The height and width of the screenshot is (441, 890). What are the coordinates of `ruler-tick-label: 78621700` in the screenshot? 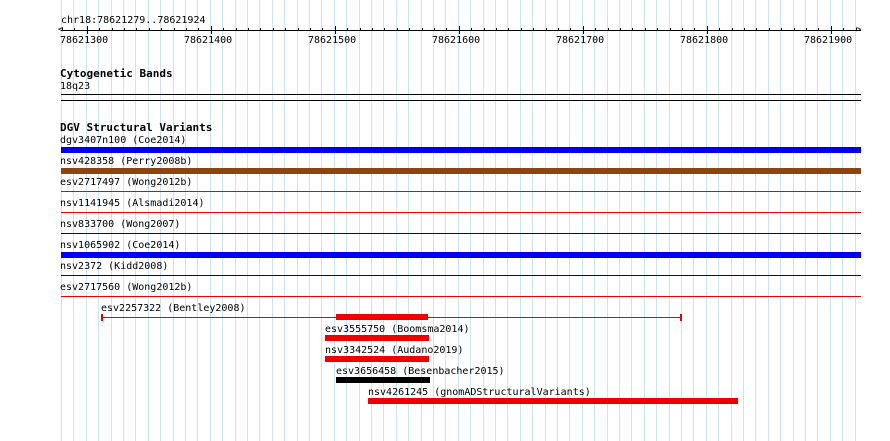 It's located at (580, 40).